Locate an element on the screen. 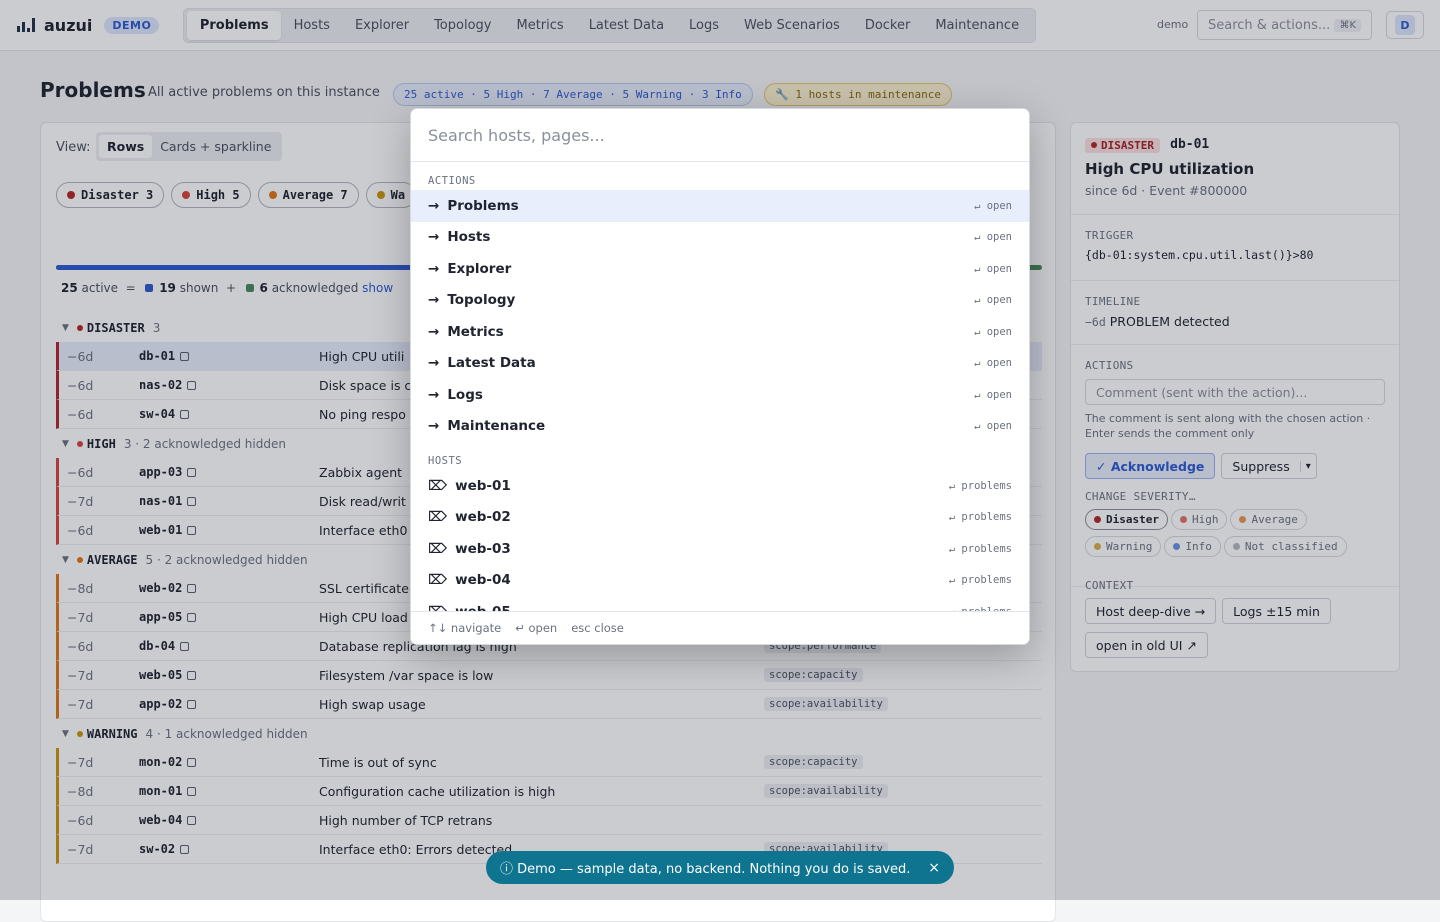 This screenshot has width=1440, height=922. palette-item: → Topology ↵ open is located at coordinates (720, 301).